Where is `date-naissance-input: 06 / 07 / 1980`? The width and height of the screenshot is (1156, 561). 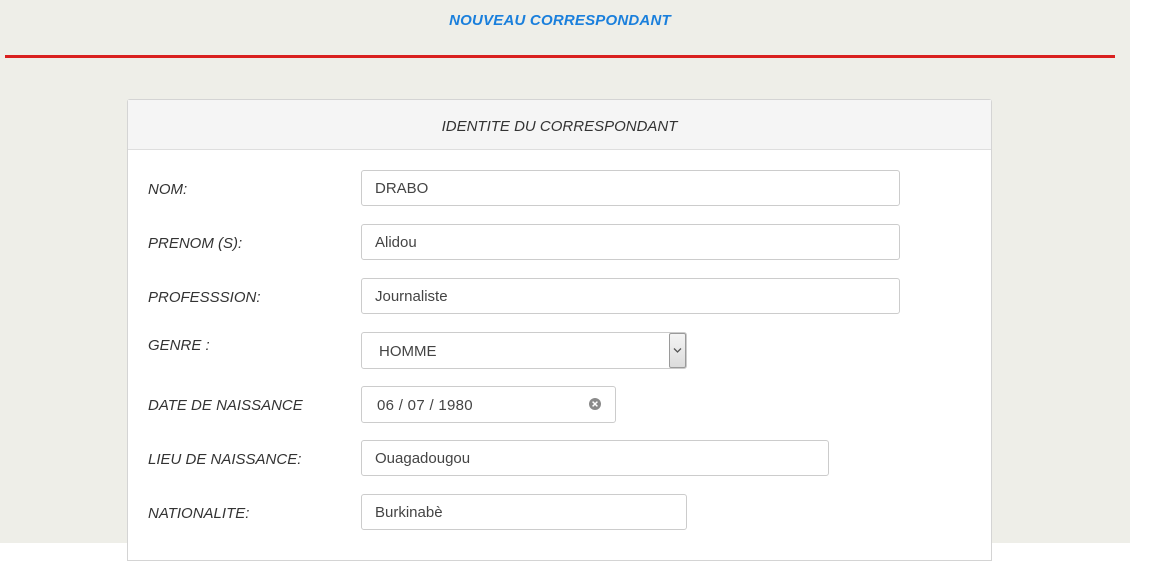
date-naissance-input: 06 / 07 / 1980 is located at coordinates (488, 404).